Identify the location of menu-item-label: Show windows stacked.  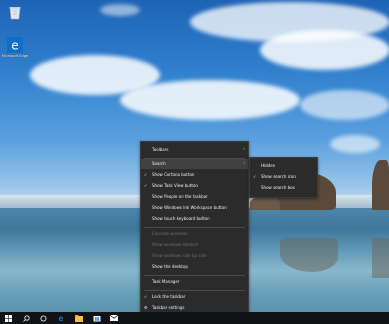
(175, 244).